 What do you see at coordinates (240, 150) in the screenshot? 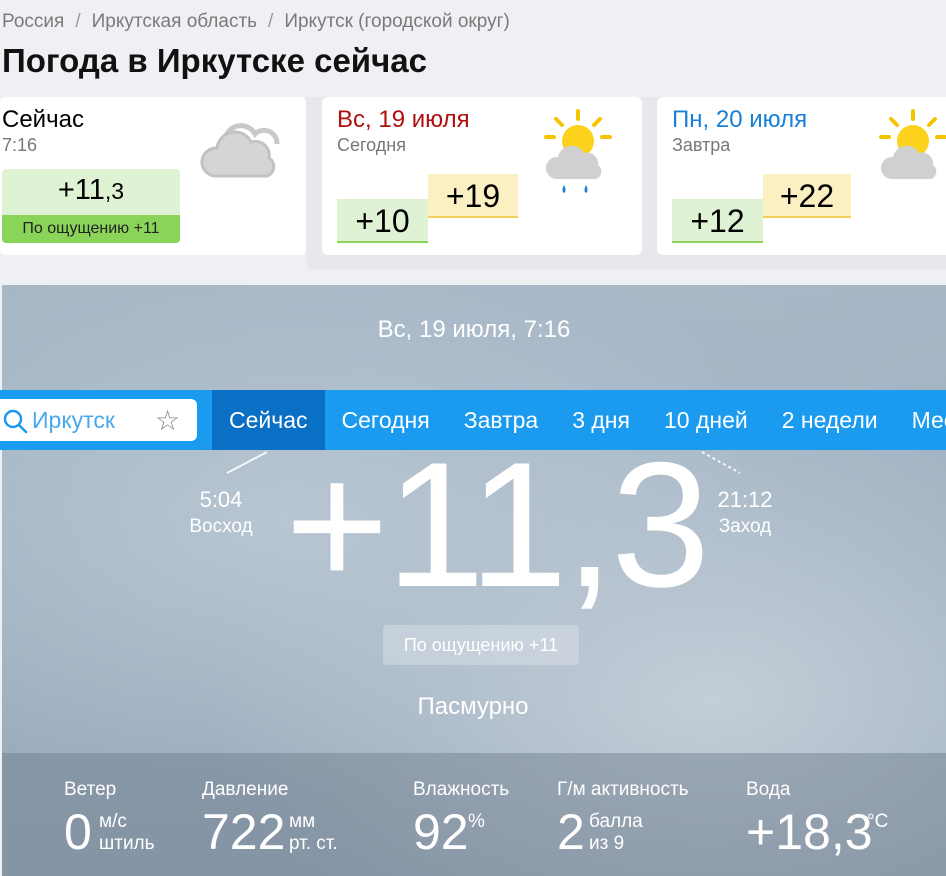
I see `cloudy-icon` at bounding box center [240, 150].